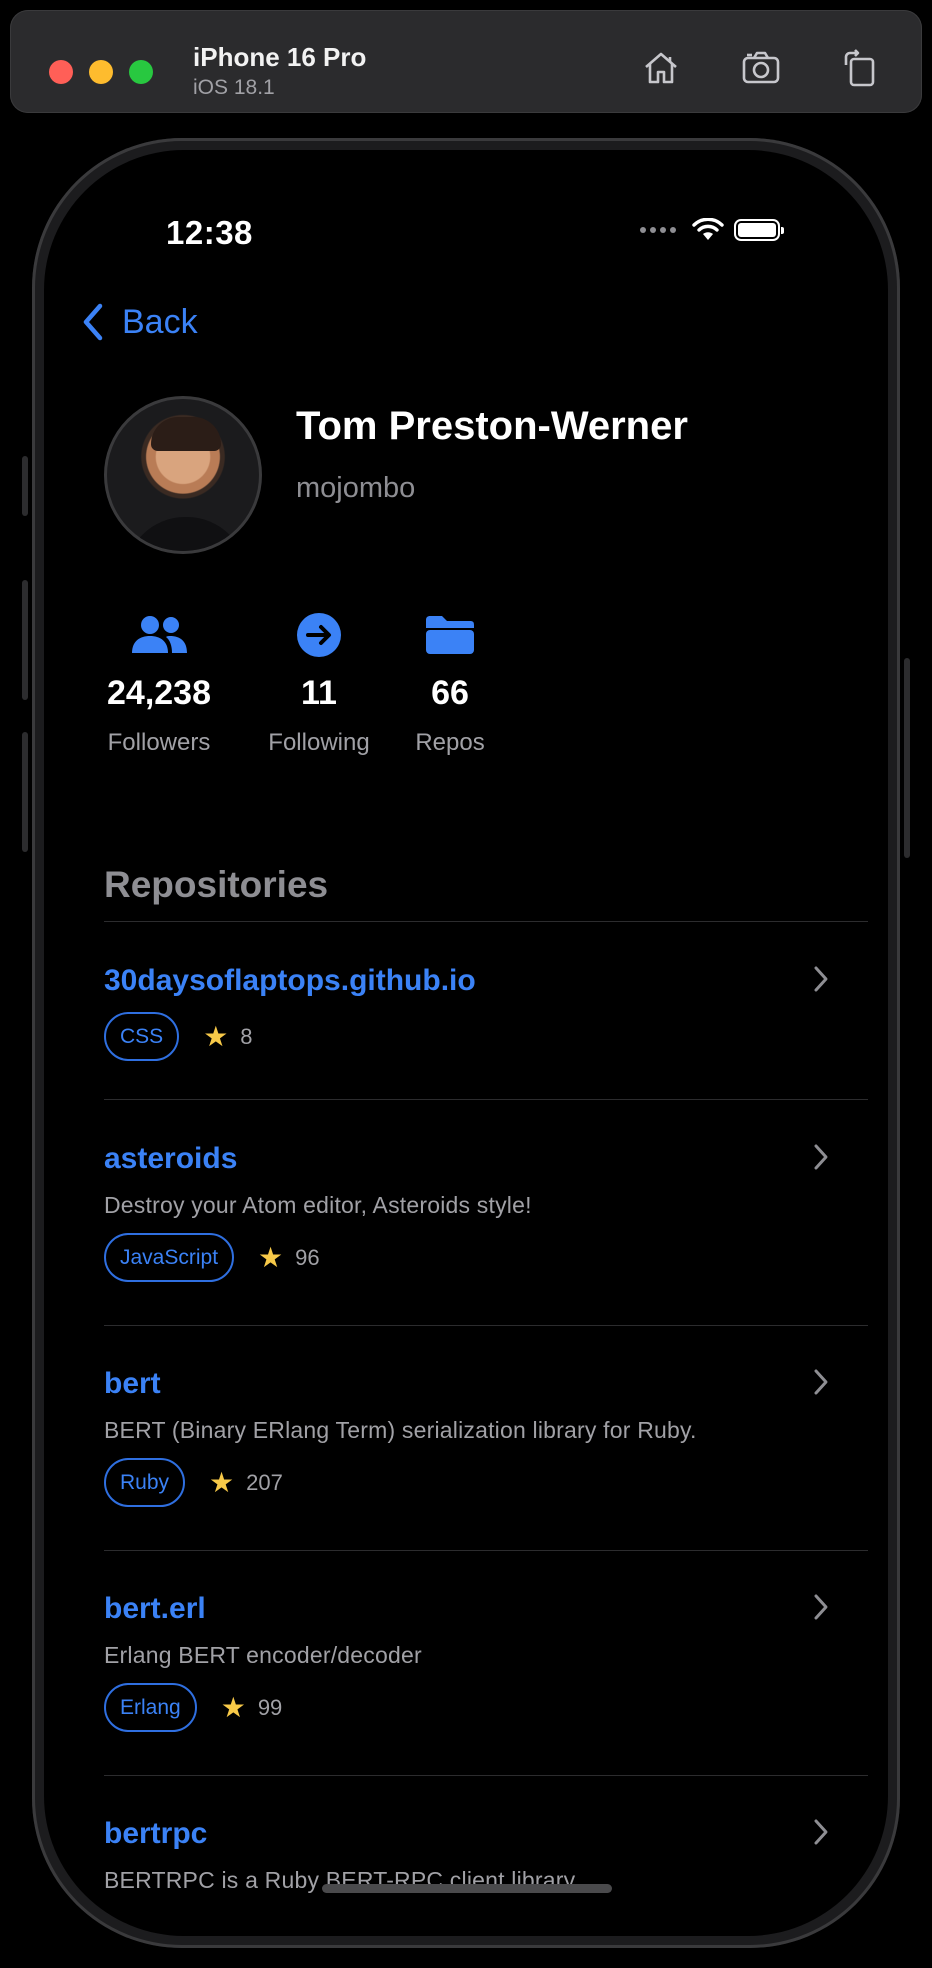  I want to click on language-badge: CSS, so click(142, 1036).